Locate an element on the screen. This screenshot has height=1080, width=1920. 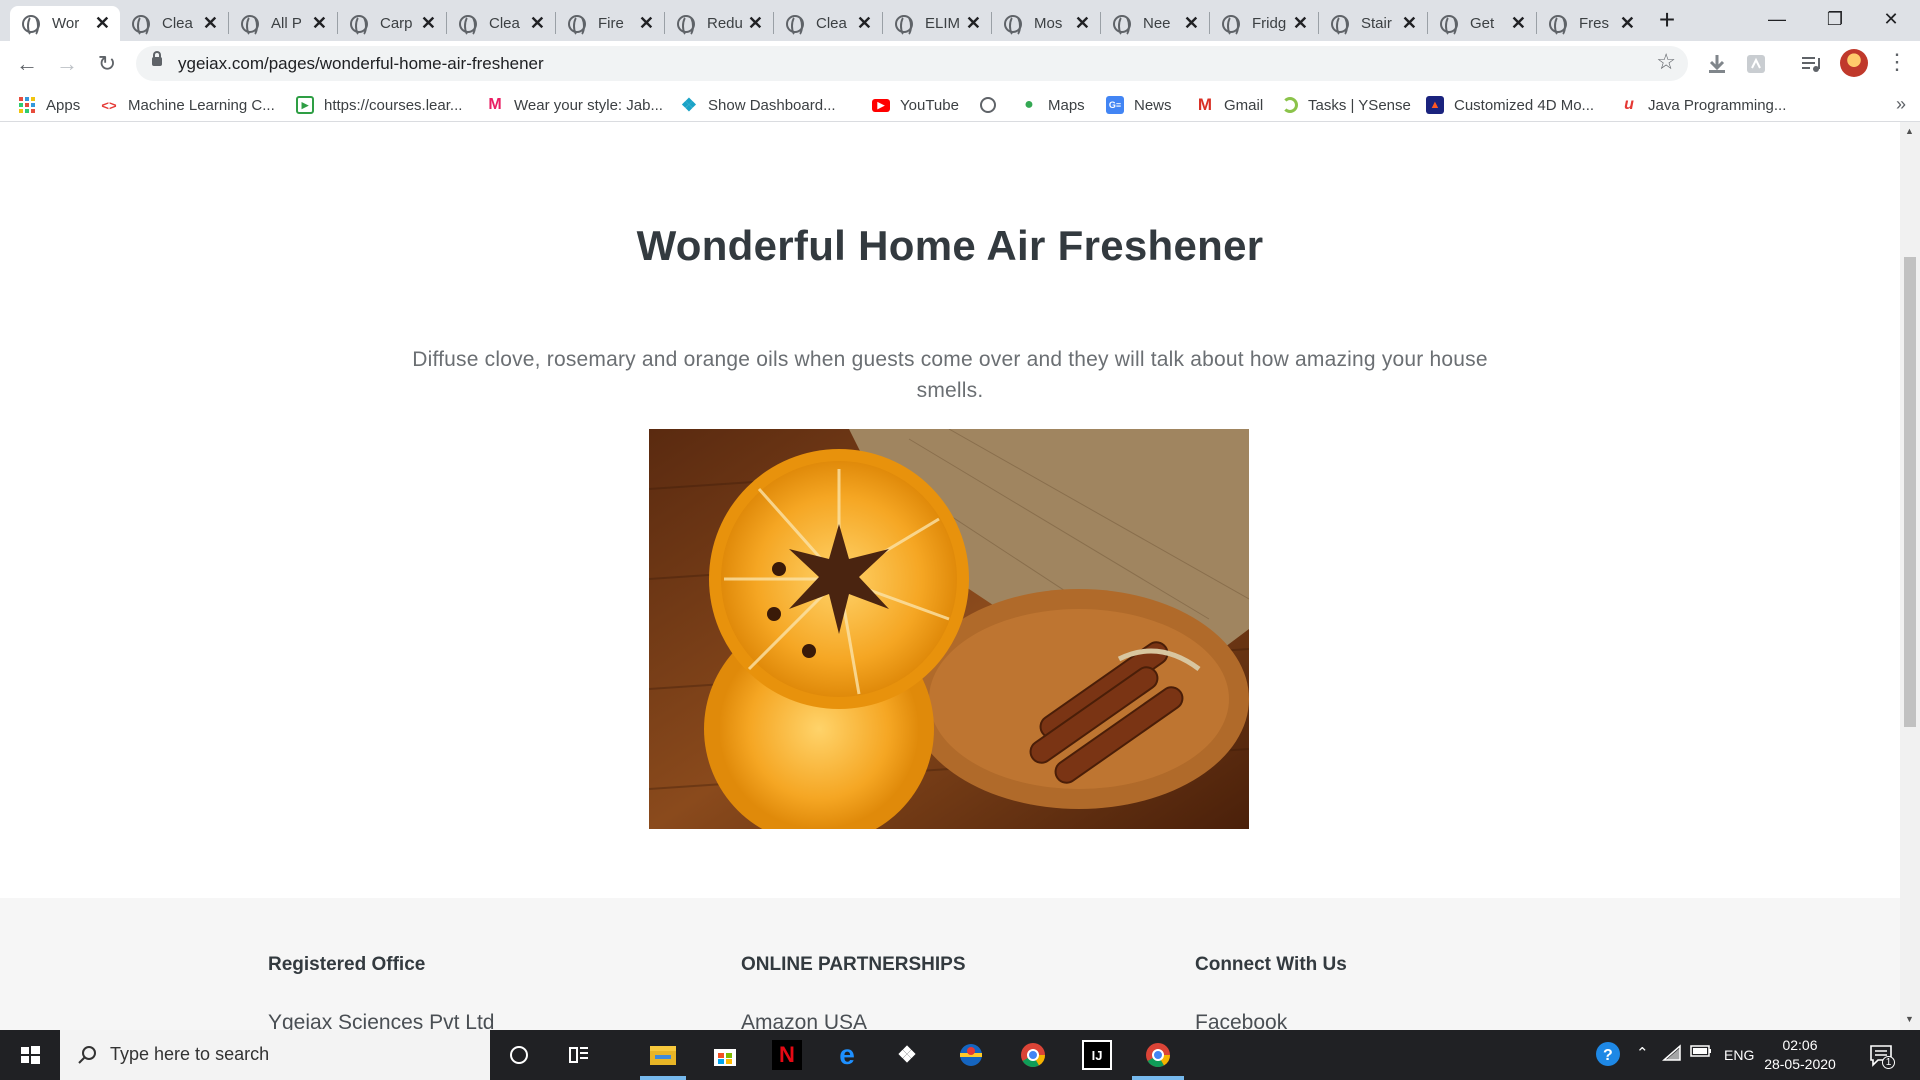
tab-5: Fire ✕ is located at coordinates (610, 23).